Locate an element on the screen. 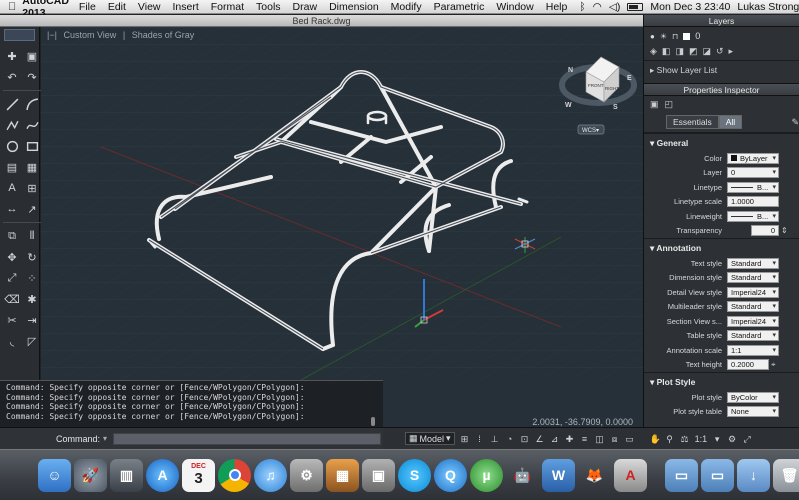 This screenshot has height=500, width=799. copy-icon: ⧉ is located at coordinates (12, 236).